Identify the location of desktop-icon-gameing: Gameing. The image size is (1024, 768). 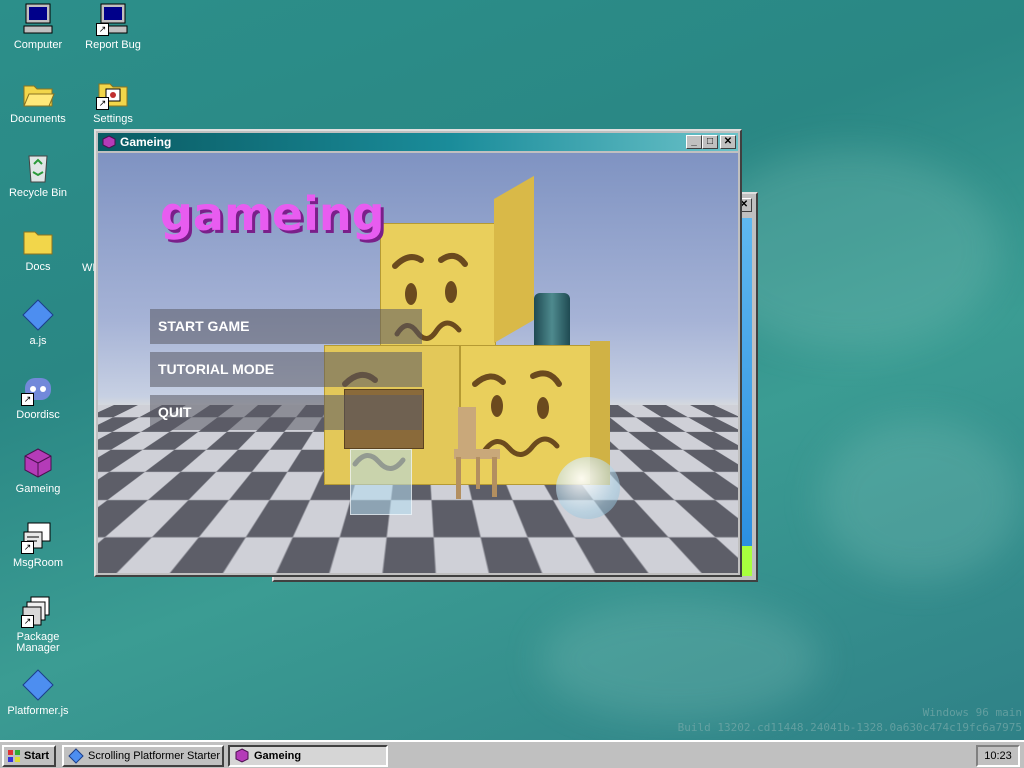
(38, 470).